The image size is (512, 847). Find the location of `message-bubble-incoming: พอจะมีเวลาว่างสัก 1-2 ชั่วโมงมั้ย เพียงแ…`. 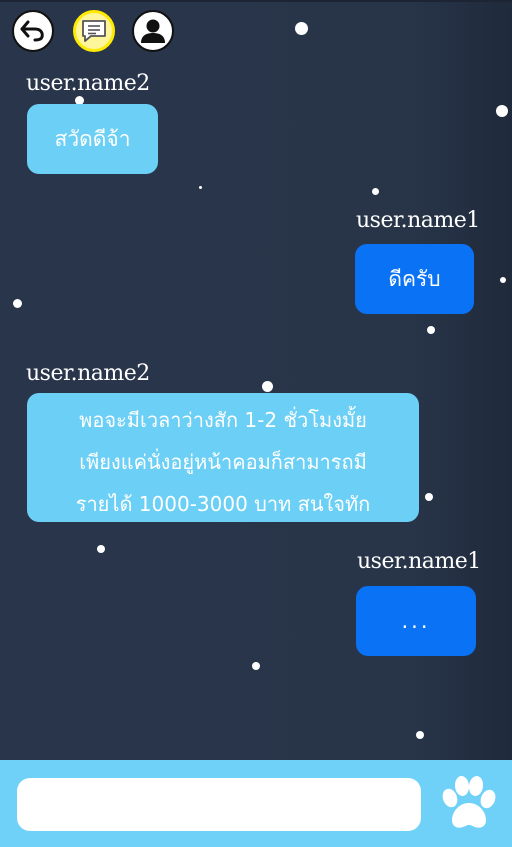

message-bubble-incoming: พอจะมีเวลาว่างสัก 1-2 ชั่วโมงมั้ย เพียงแ… is located at coordinates (223, 457).